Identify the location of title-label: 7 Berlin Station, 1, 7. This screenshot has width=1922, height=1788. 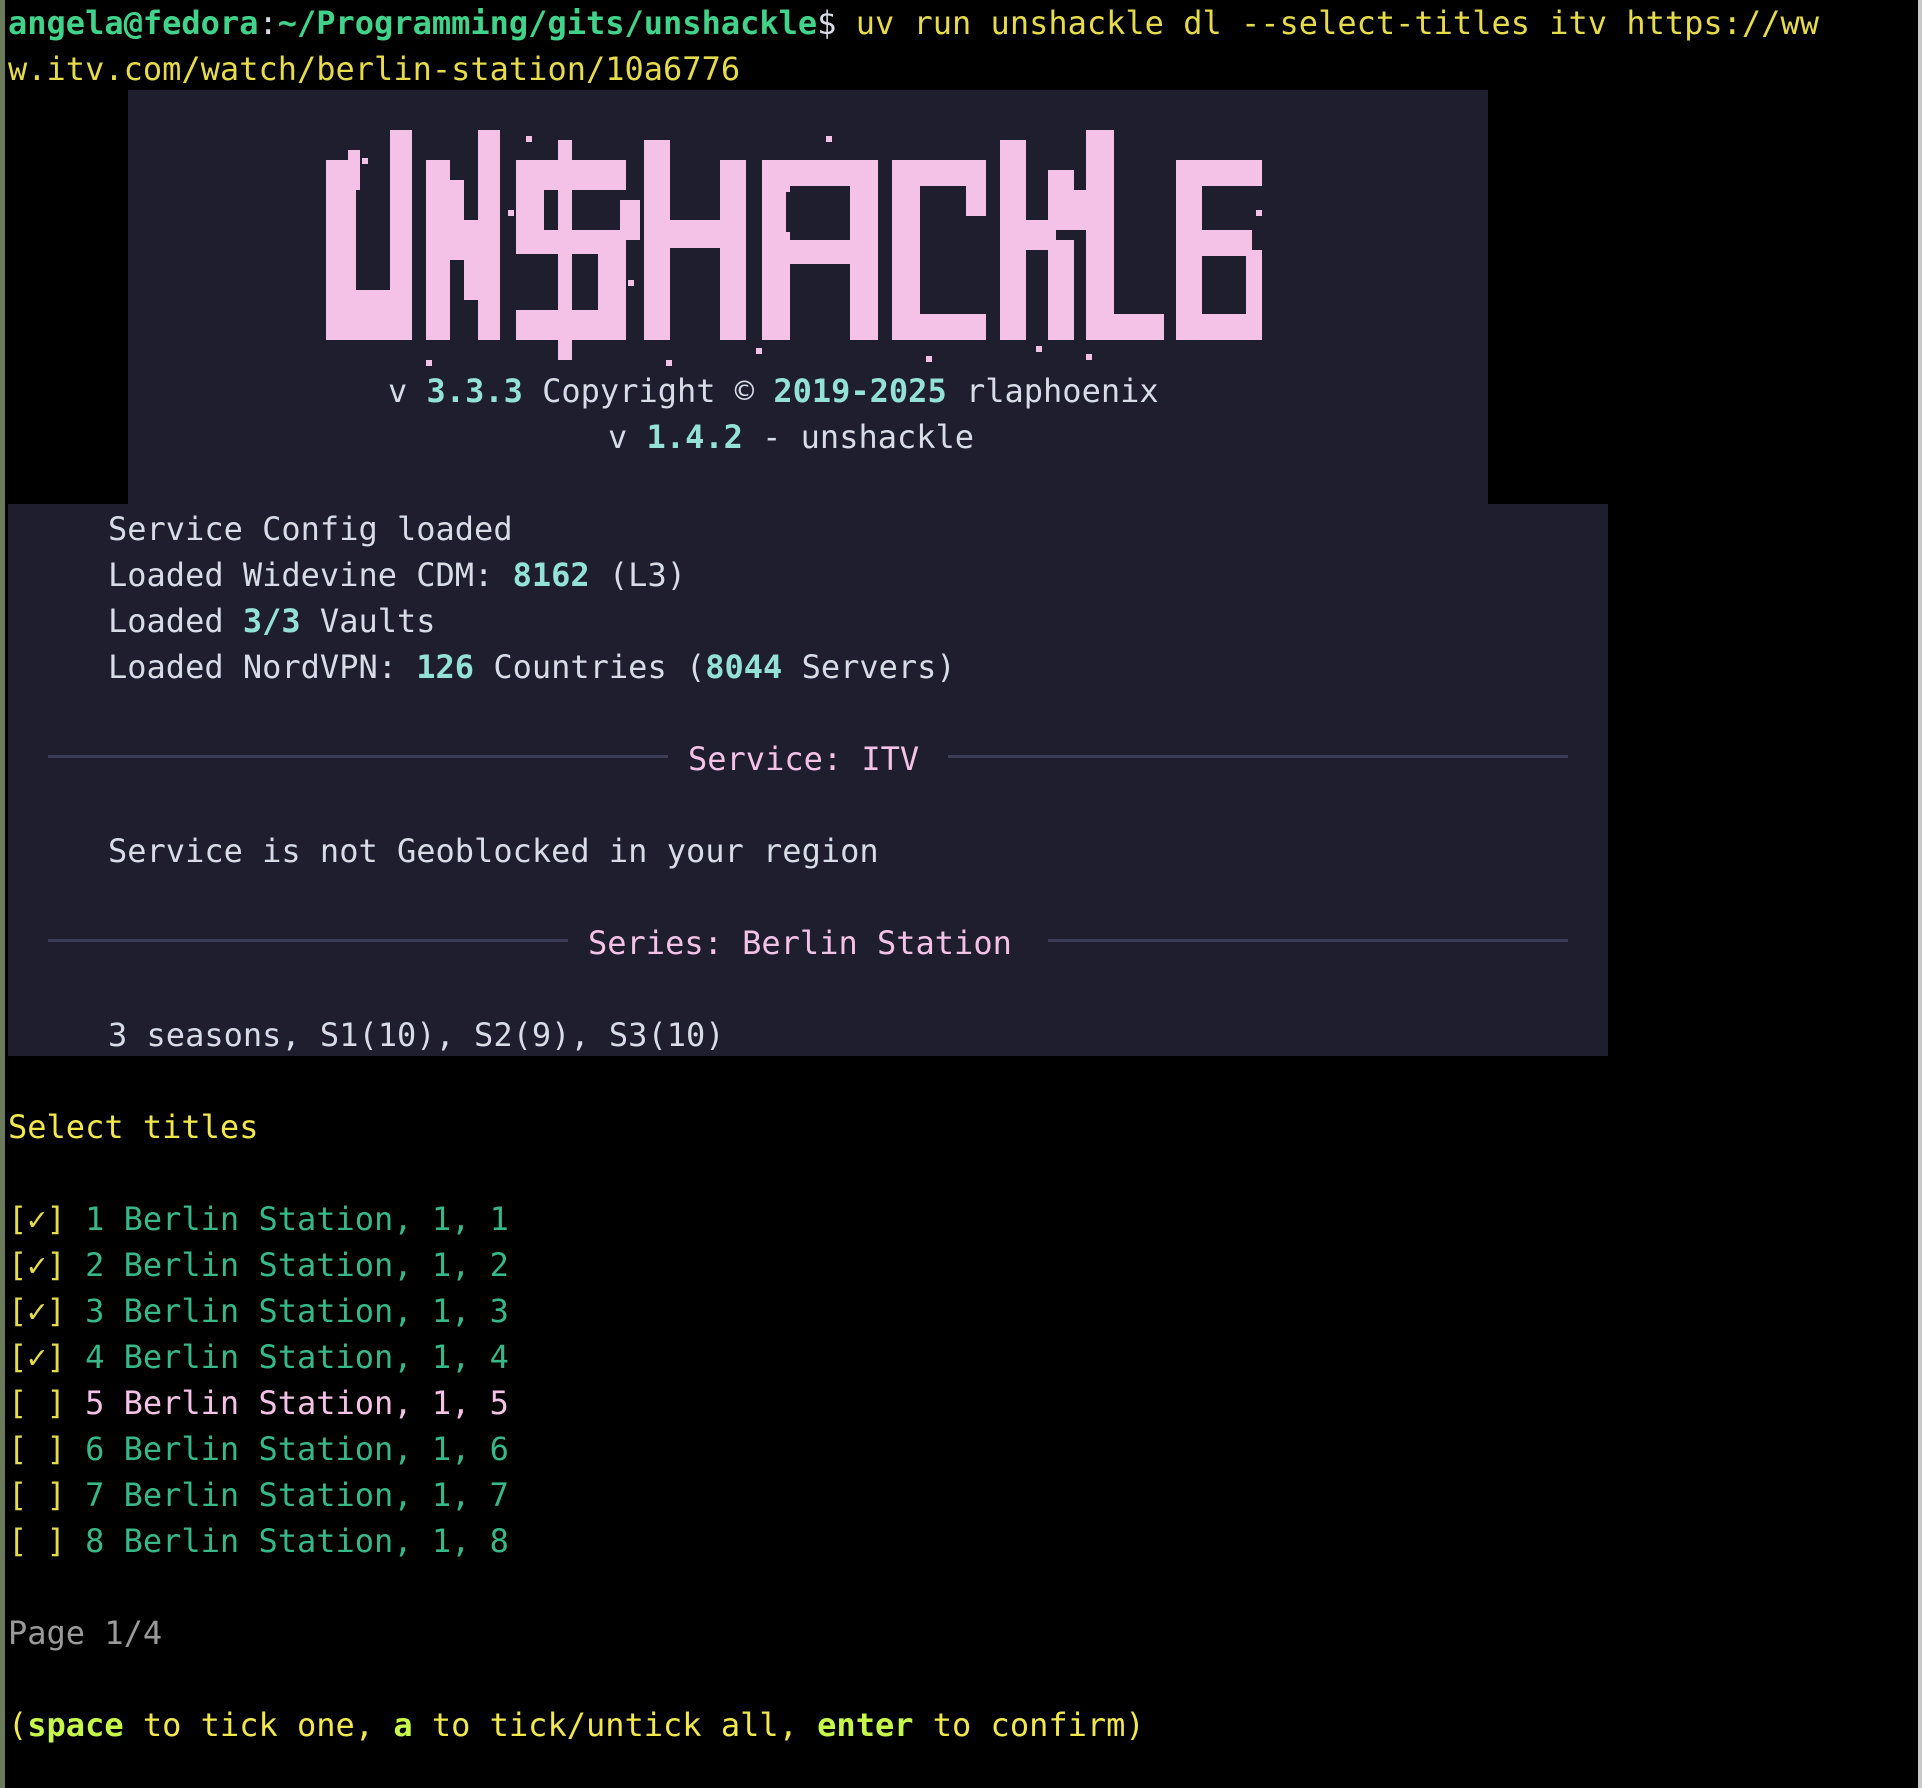
(297, 1495).